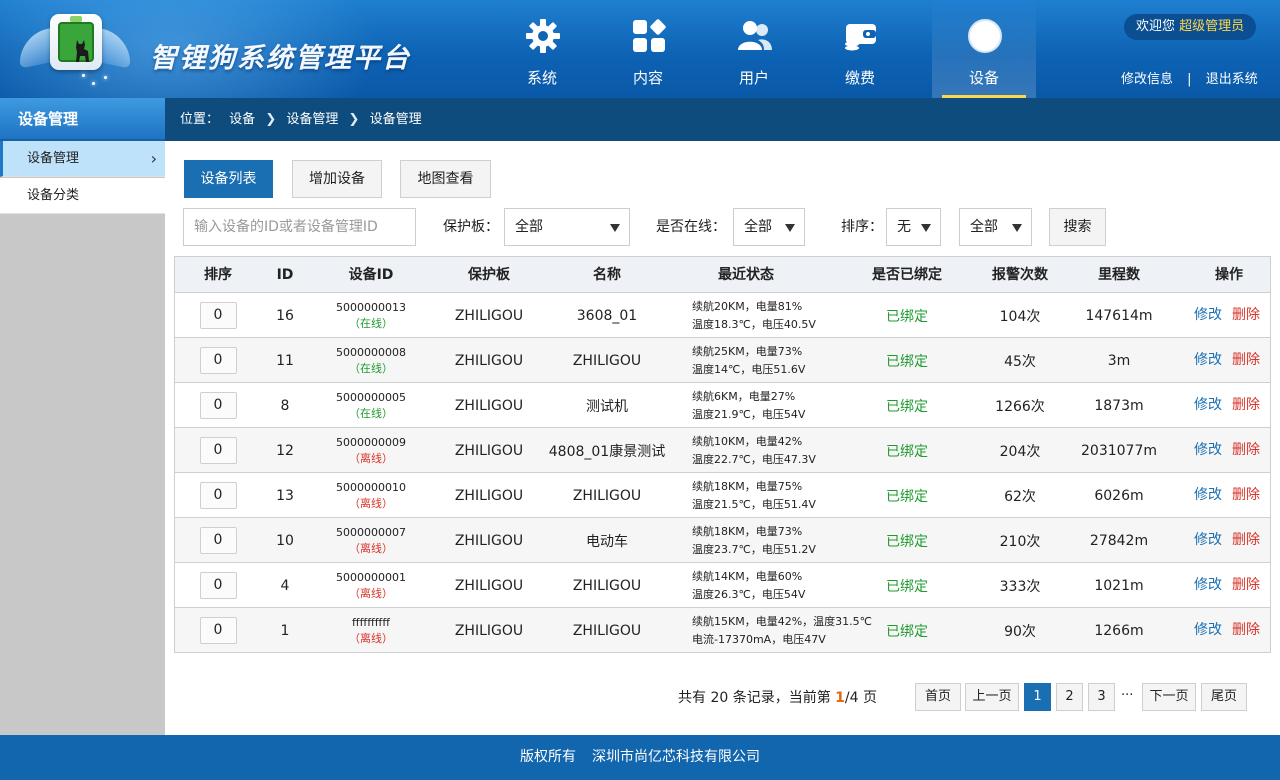 The height and width of the screenshot is (780, 1280). What do you see at coordinates (53, 158) in the screenshot?
I see `sidebar-item-label: 设备管理` at bounding box center [53, 158].